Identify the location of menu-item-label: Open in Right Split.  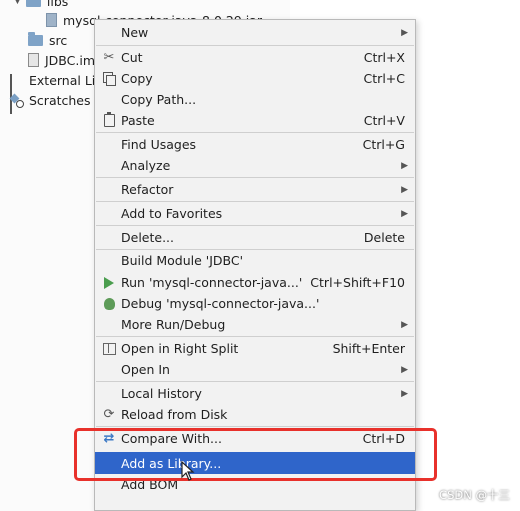
(180, 348).